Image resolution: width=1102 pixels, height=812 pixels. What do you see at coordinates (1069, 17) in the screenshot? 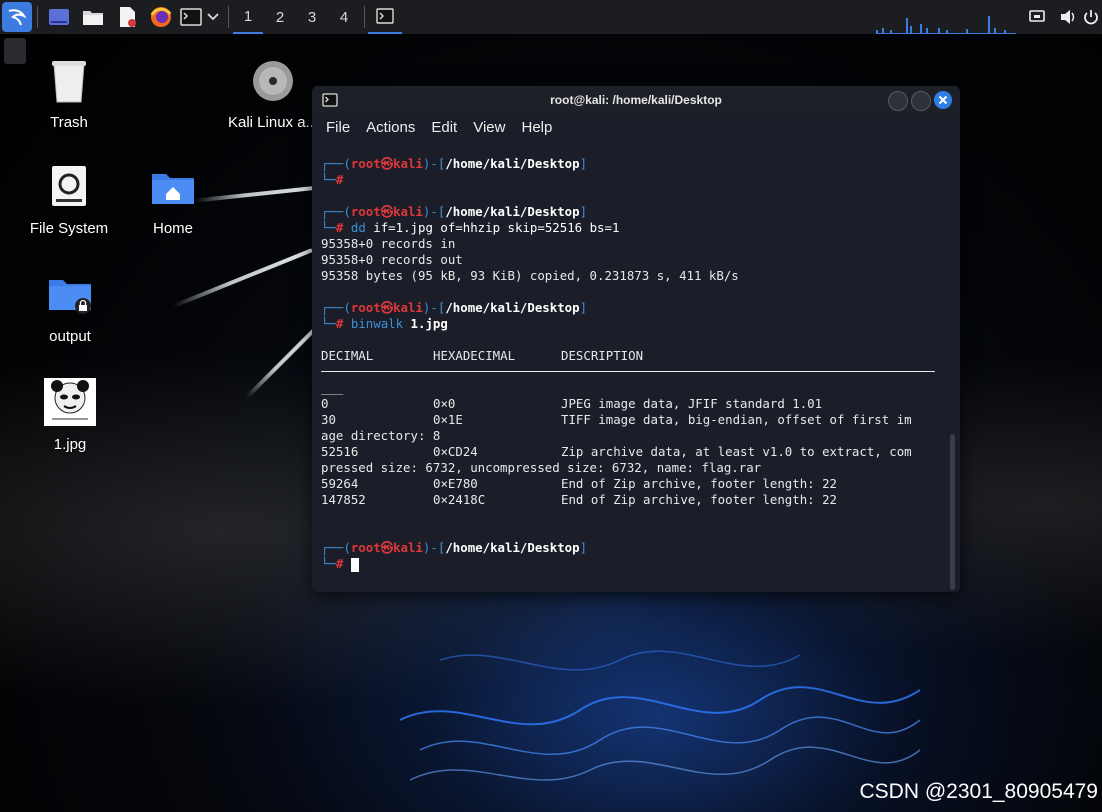
I see `volume-icon` at bounding box center [1069, 17].